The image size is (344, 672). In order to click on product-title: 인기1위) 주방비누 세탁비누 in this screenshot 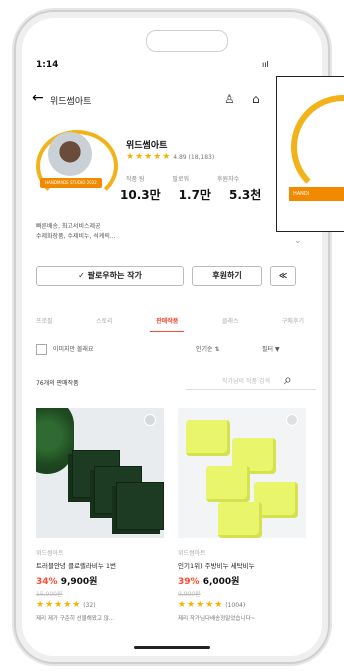, I will do `click(216, 566)`.